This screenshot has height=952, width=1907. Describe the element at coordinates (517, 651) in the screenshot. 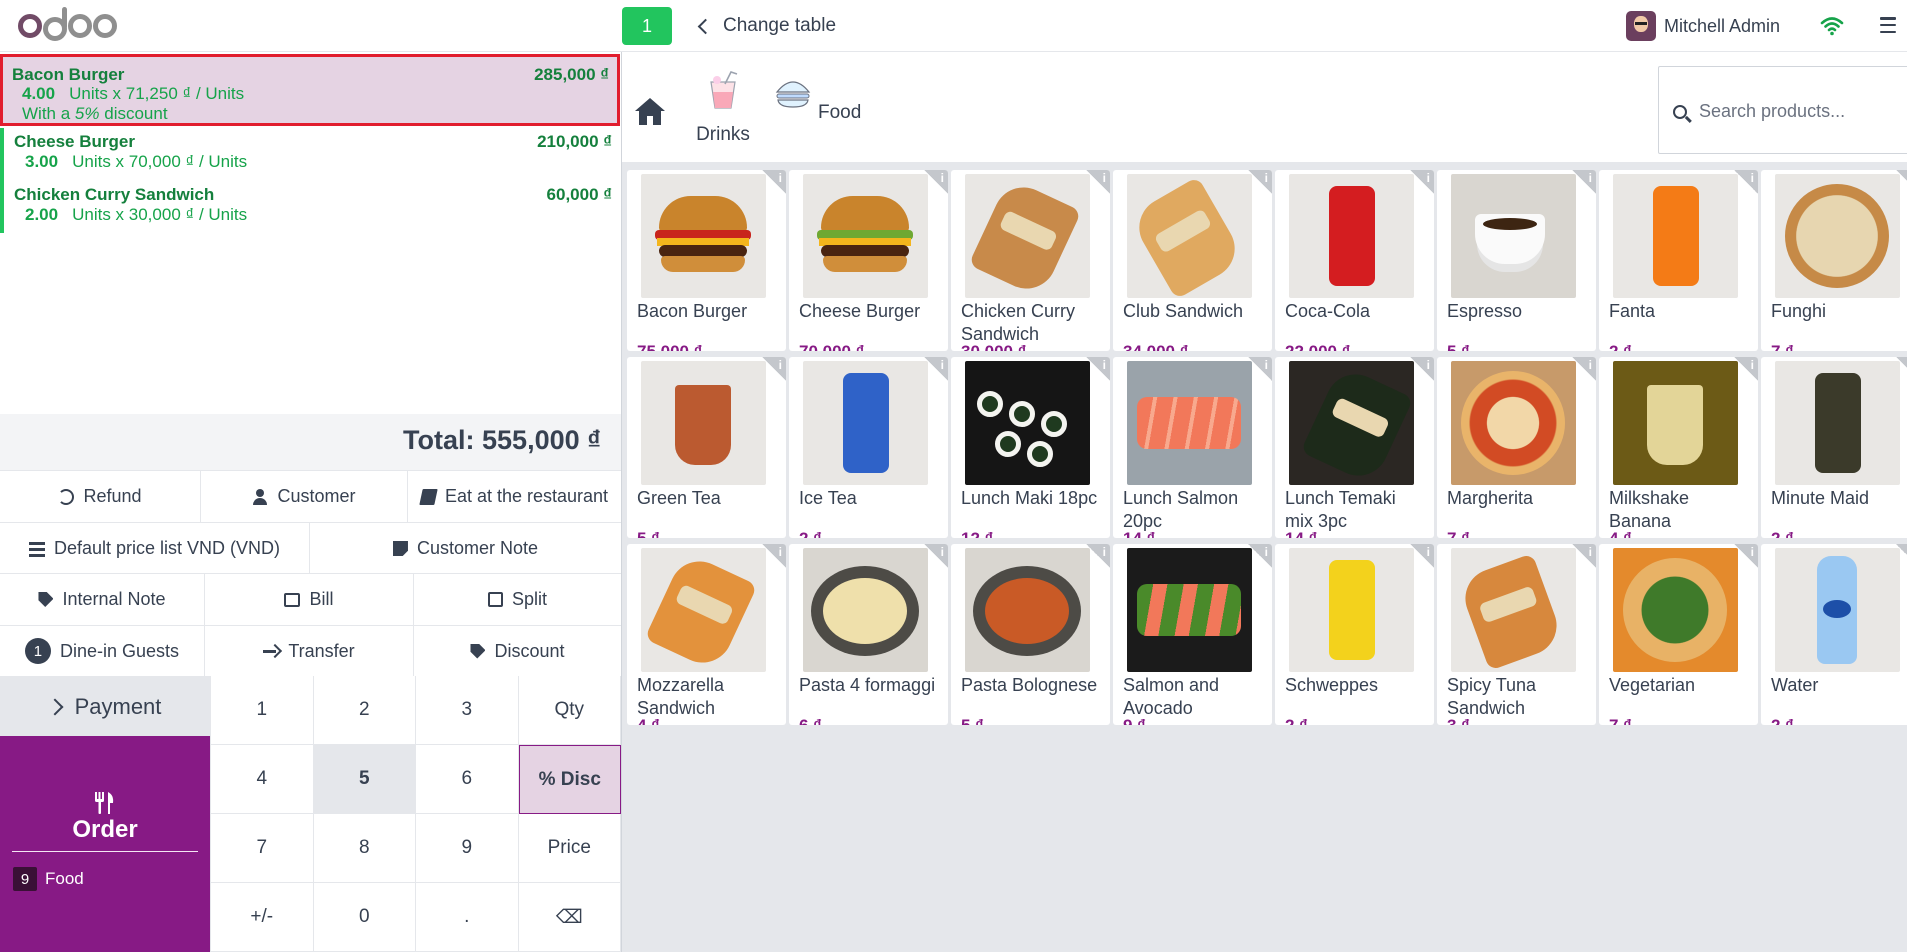

I see `discount-button: Discount` at that location.